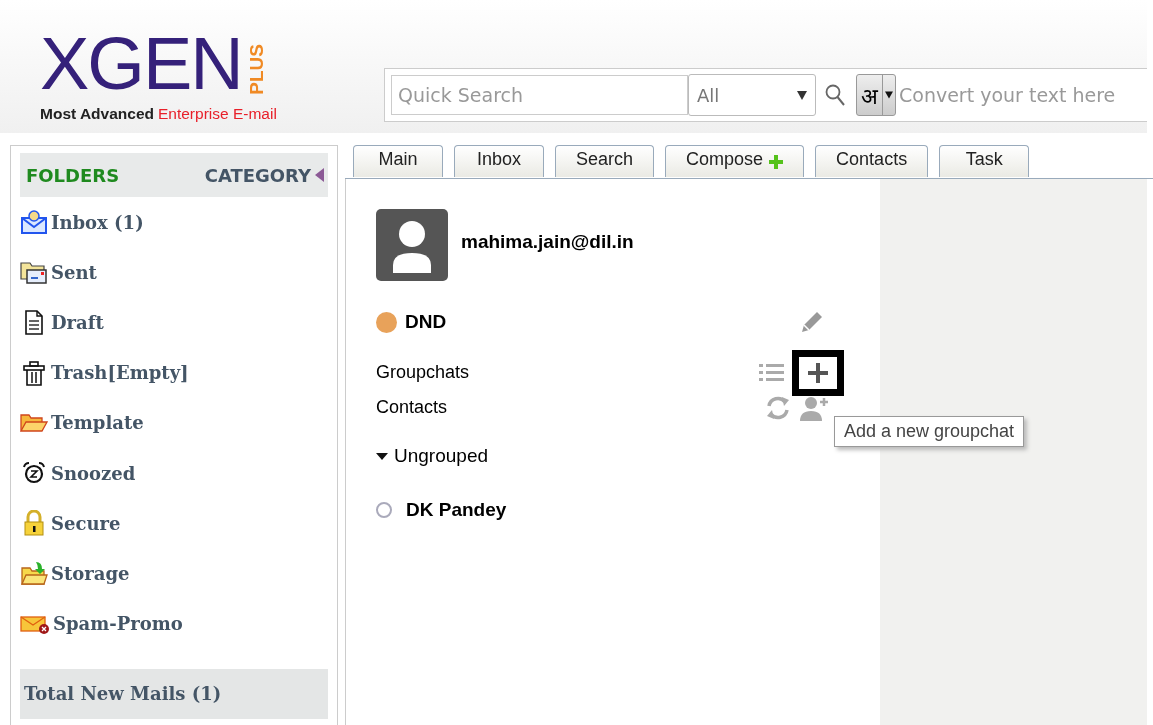  Describe the element at coordinates (174, 523) in the screenshot. I see `folder-item: Secure` at that location.